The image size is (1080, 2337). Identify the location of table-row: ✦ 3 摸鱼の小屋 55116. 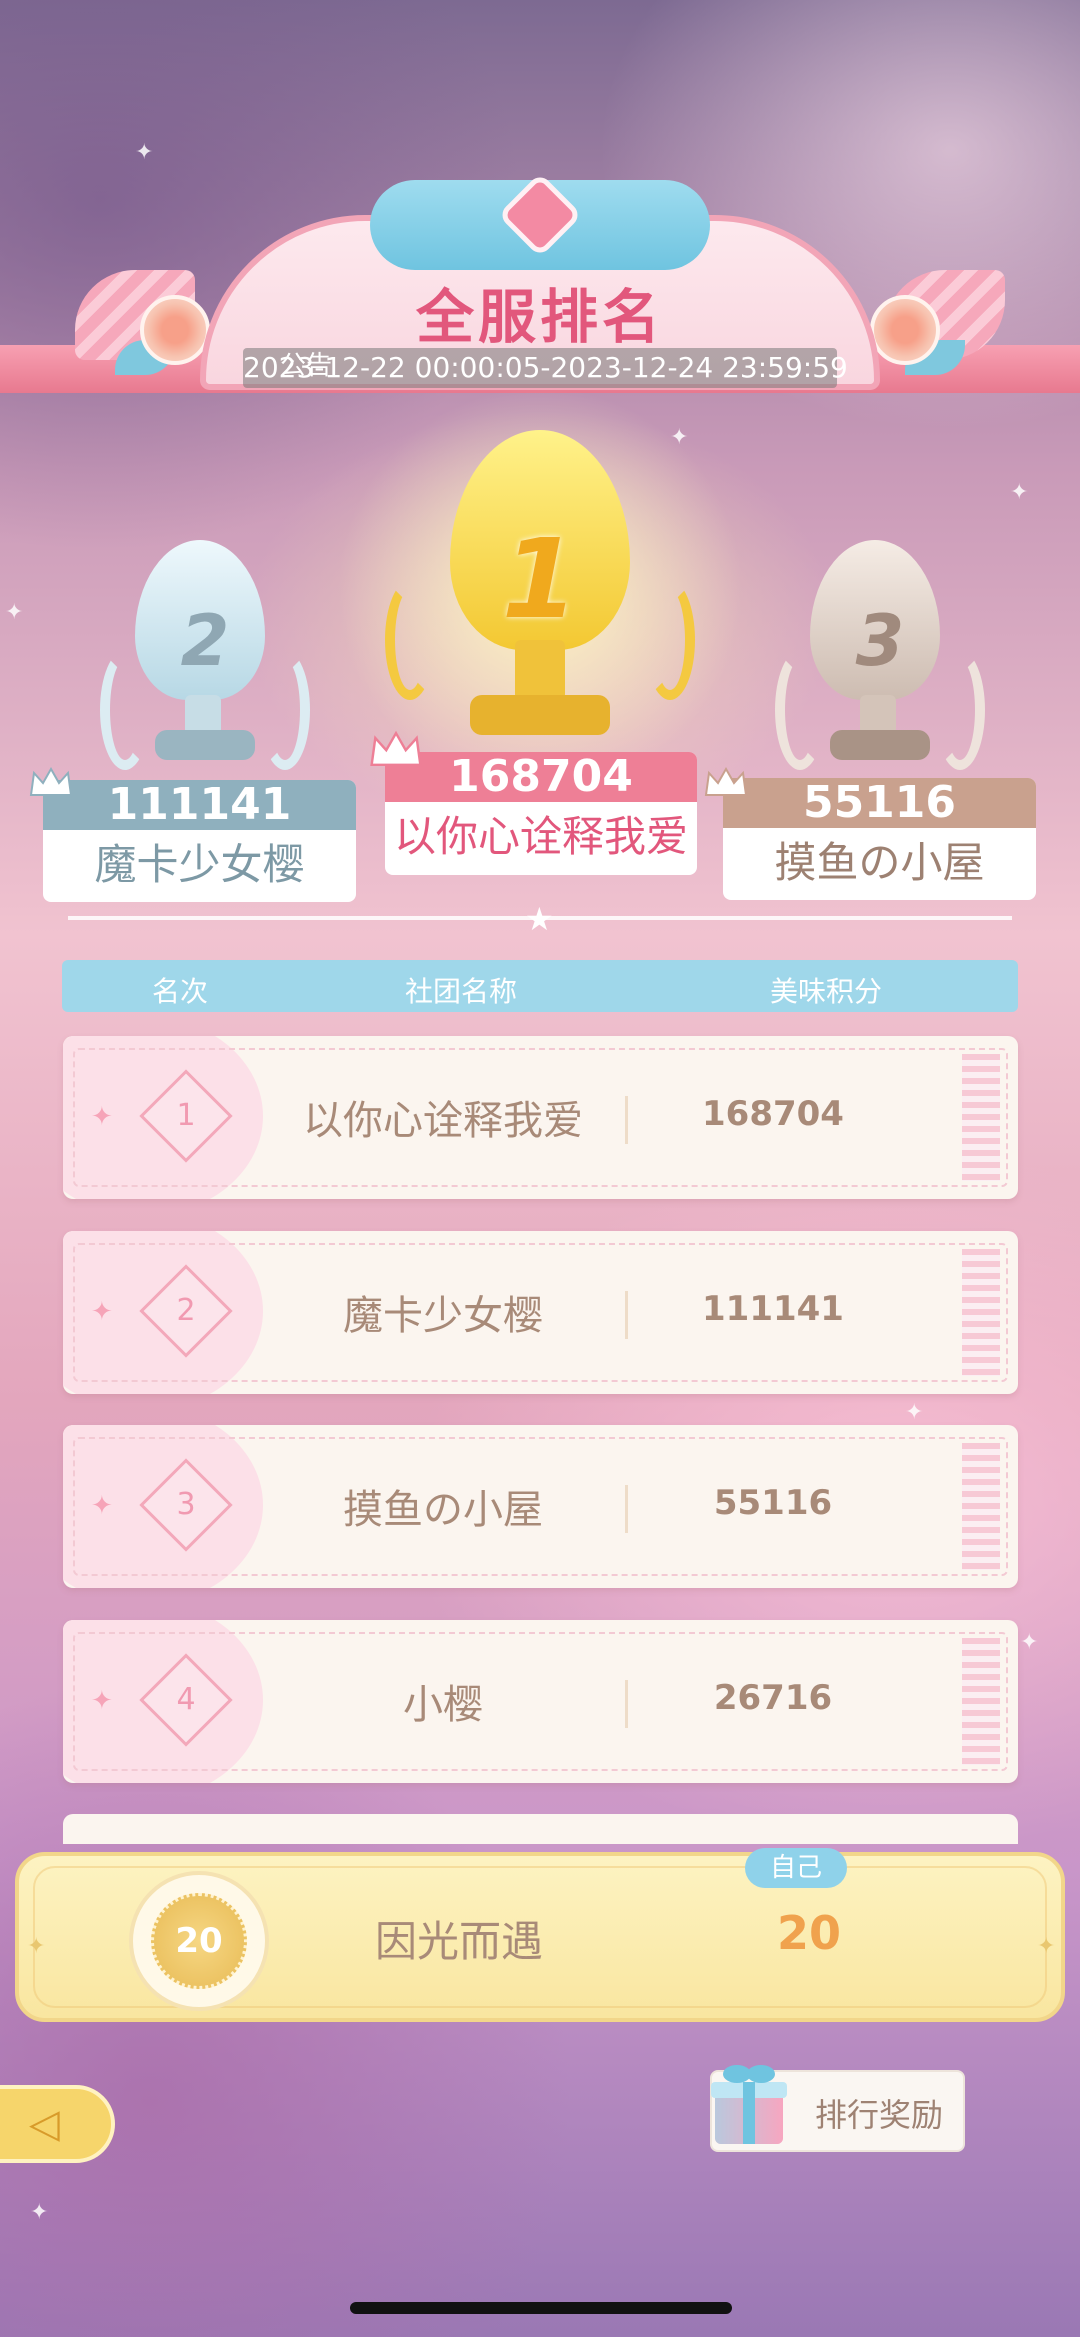
(540, 1506).